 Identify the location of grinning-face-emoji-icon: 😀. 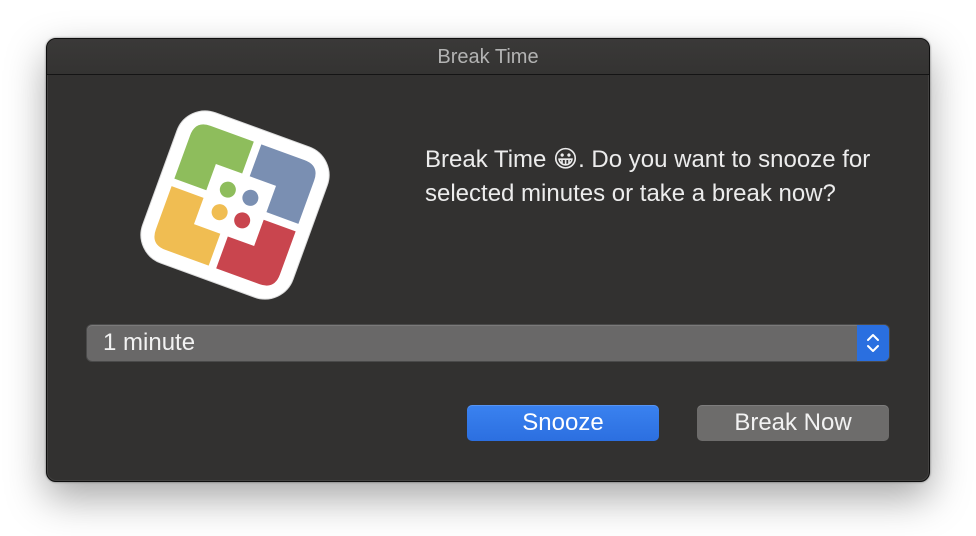
(566, 159).